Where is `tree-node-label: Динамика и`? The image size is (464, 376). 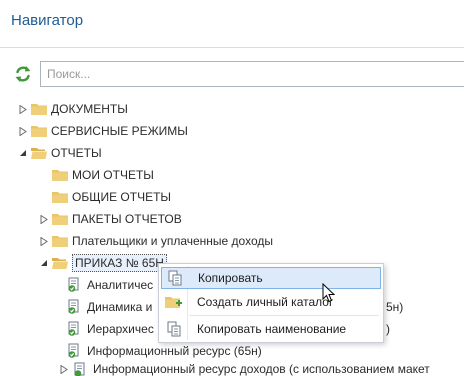 tree-node-label: Динамика и is located at coordinates (120, 307).